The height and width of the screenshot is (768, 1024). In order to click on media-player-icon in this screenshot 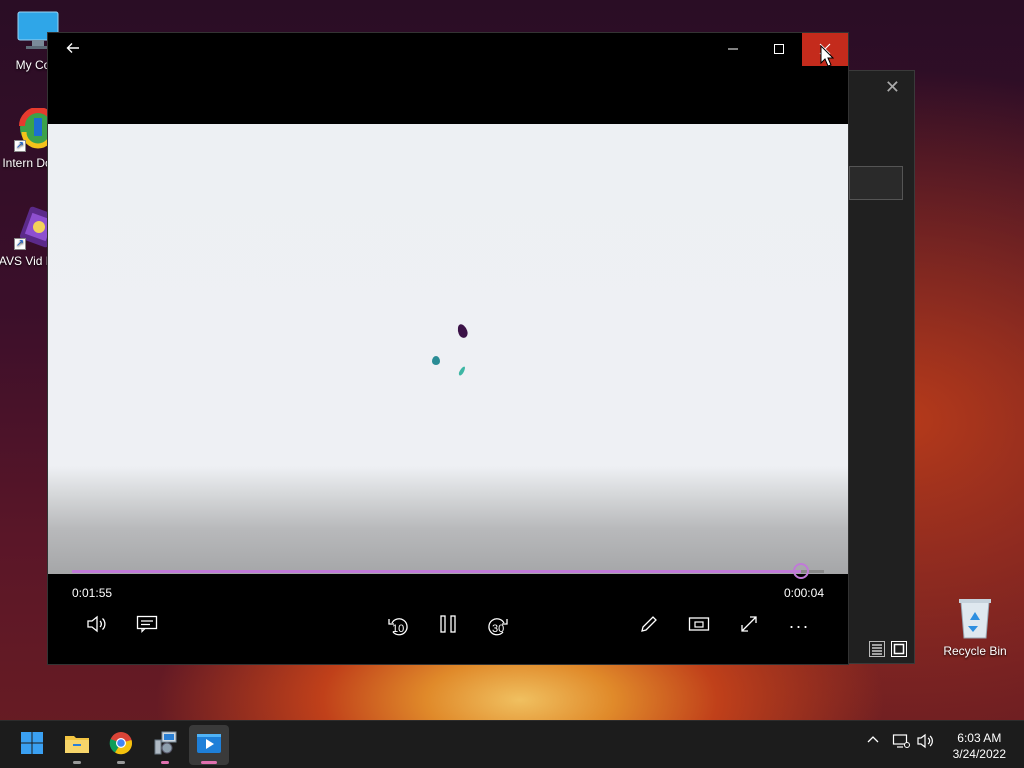, I will do `click(209, 745)`.